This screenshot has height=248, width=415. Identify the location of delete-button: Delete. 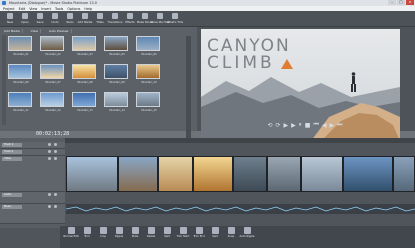
(151, 233).